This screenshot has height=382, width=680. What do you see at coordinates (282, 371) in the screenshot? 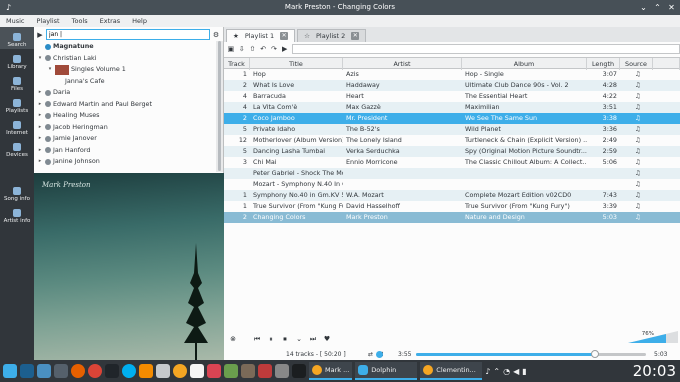
I see `video-icon` at bounding box center [282, 371].